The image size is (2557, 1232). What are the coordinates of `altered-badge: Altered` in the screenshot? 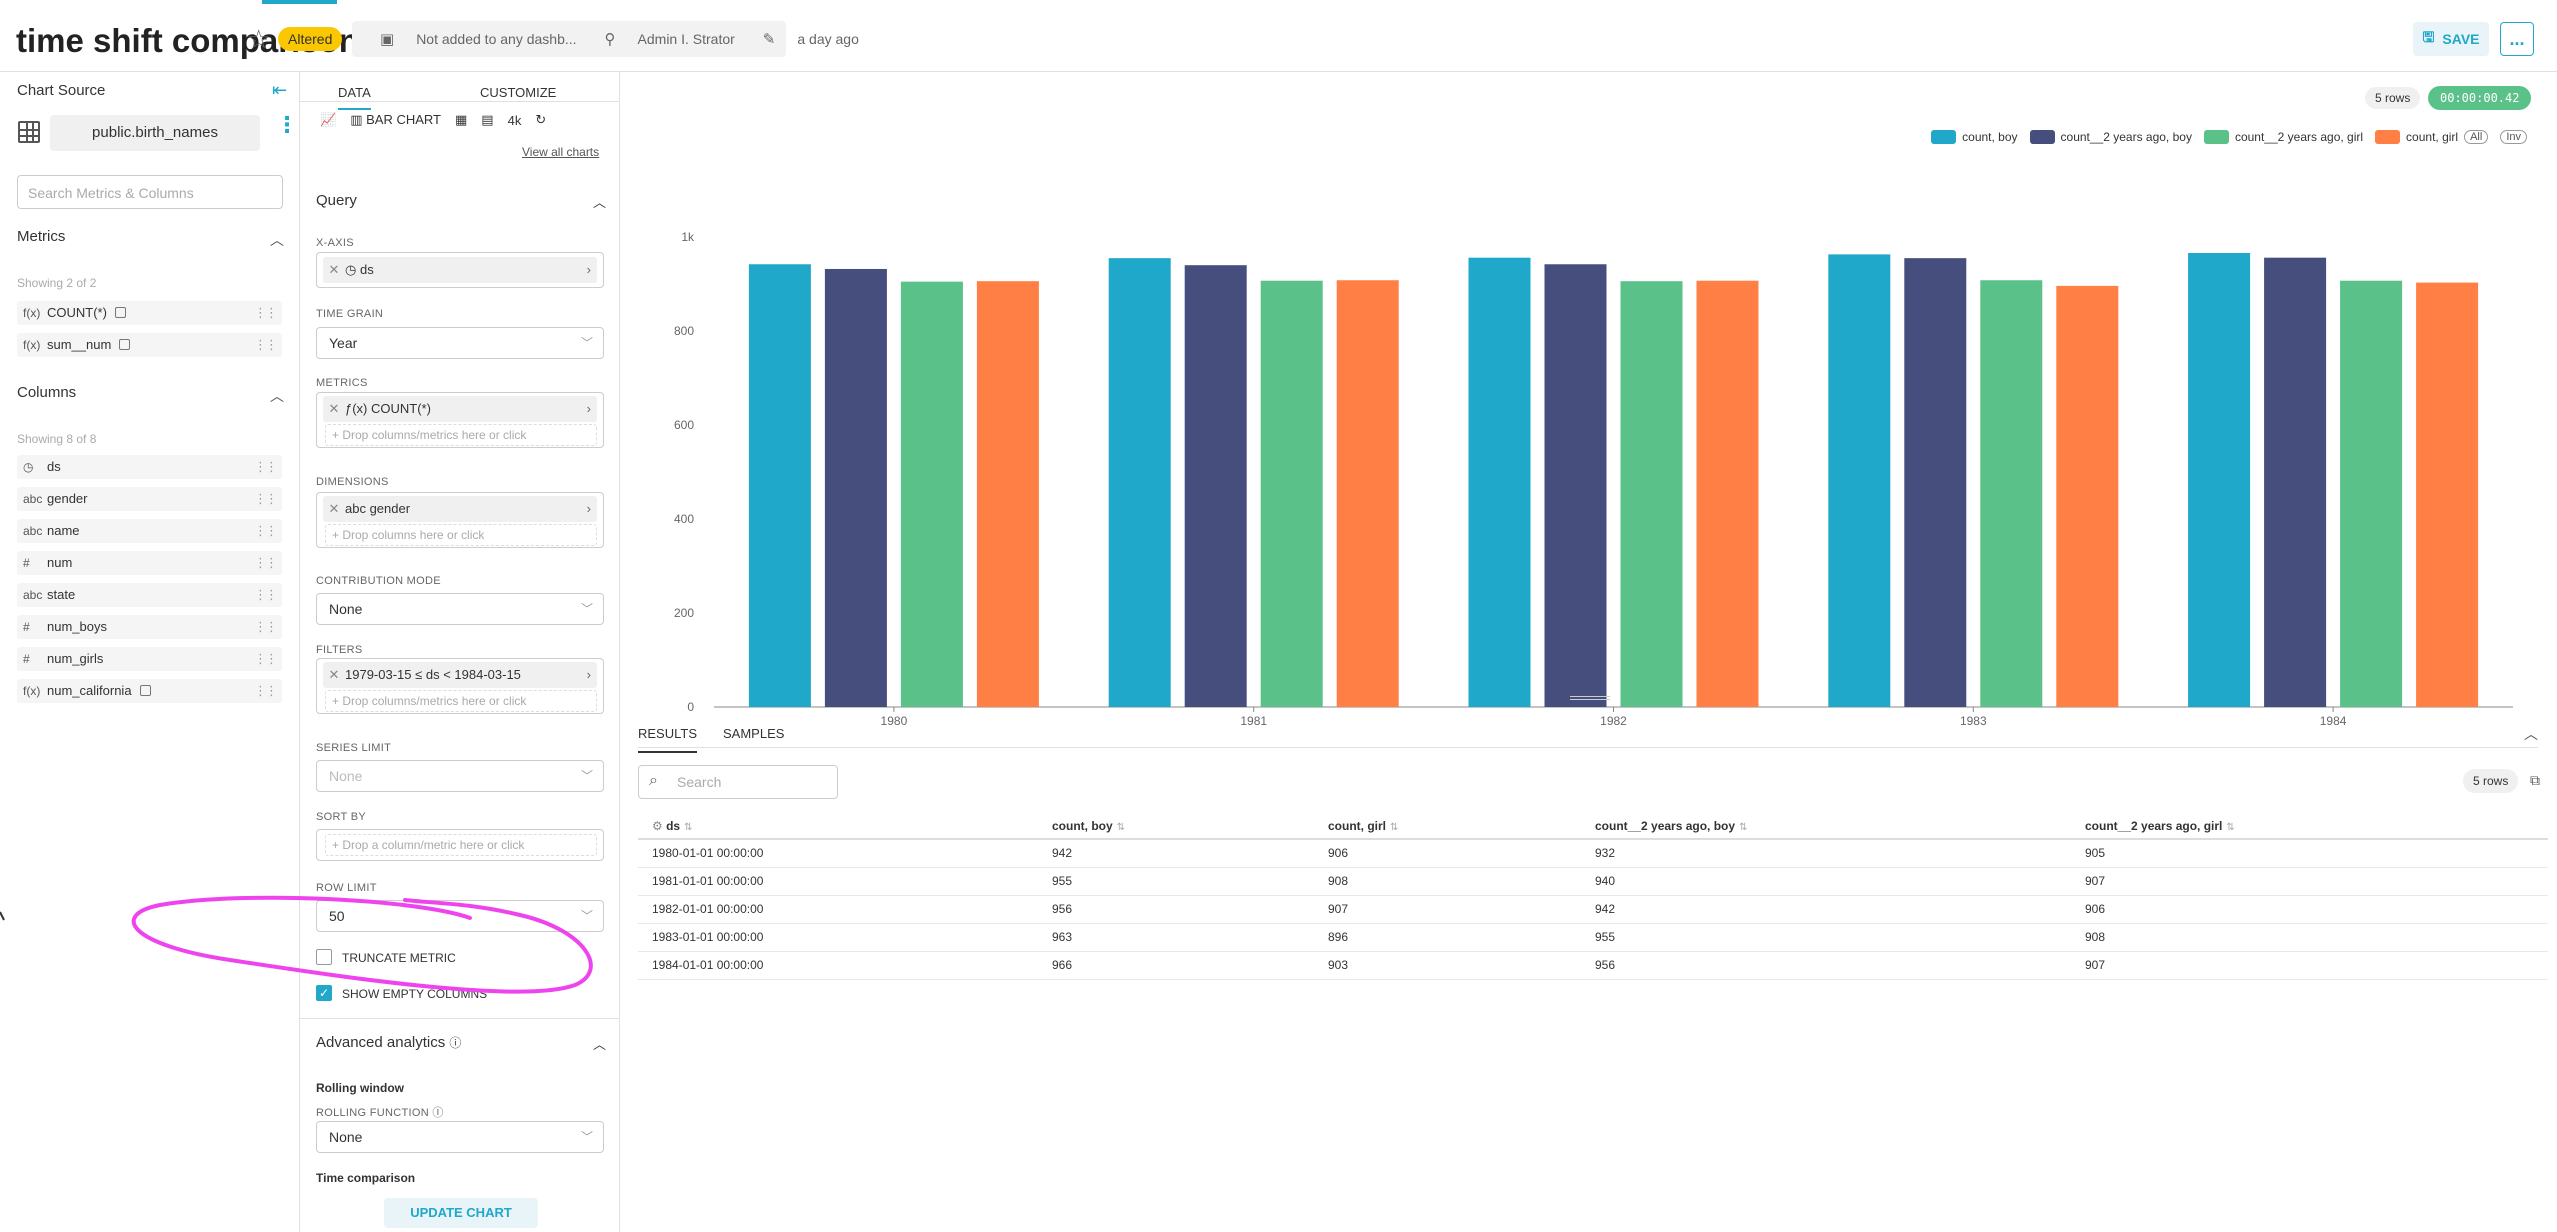 It's located at (310, 39).